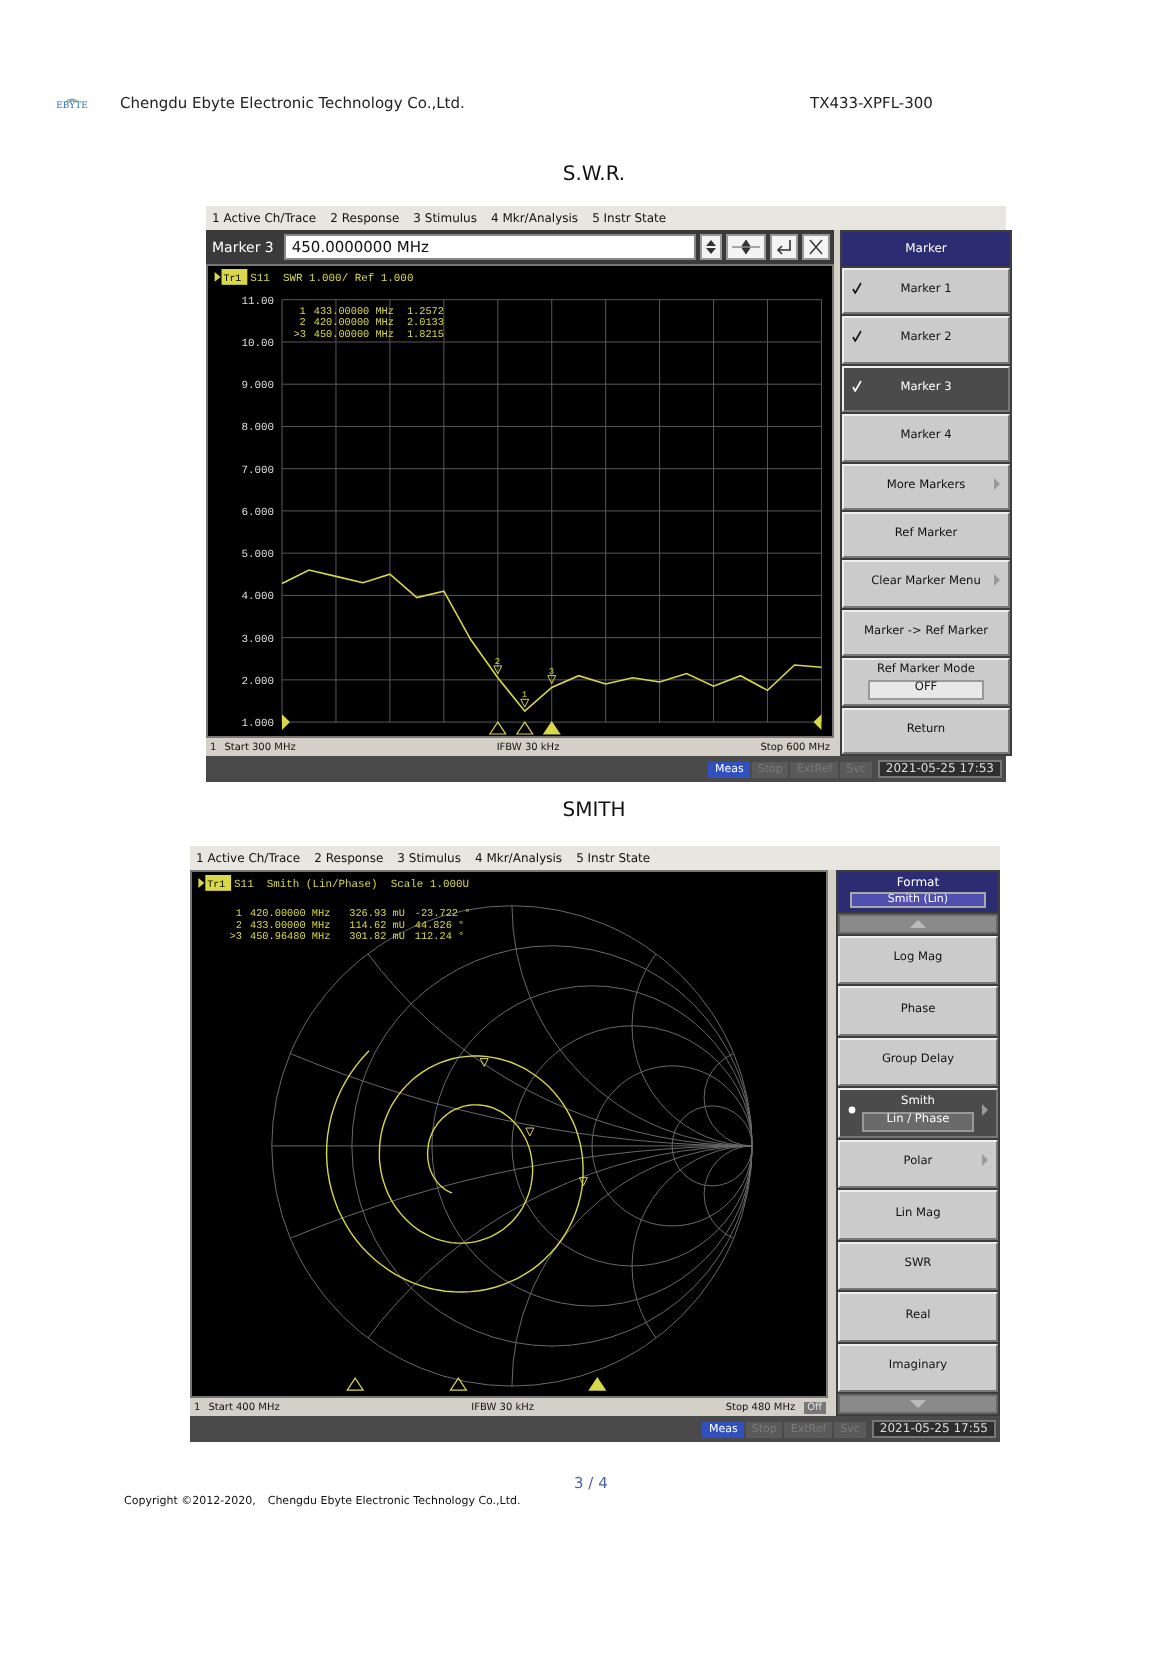  What do you see at coordinates (594, 175) in the screenshot?
I see `section-title: S.W.R.` at bounding box center [594, 175].